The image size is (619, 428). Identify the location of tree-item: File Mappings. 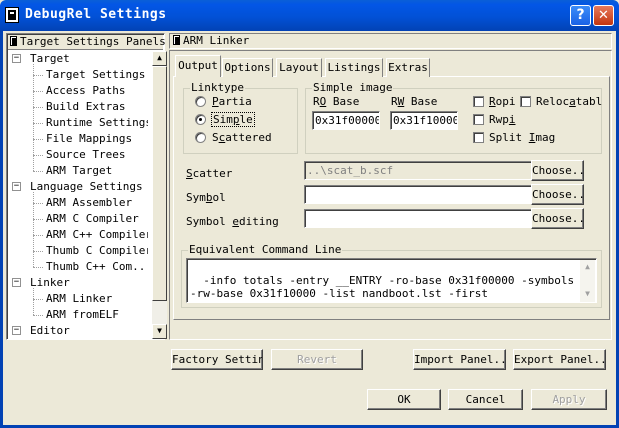
(89, 139).